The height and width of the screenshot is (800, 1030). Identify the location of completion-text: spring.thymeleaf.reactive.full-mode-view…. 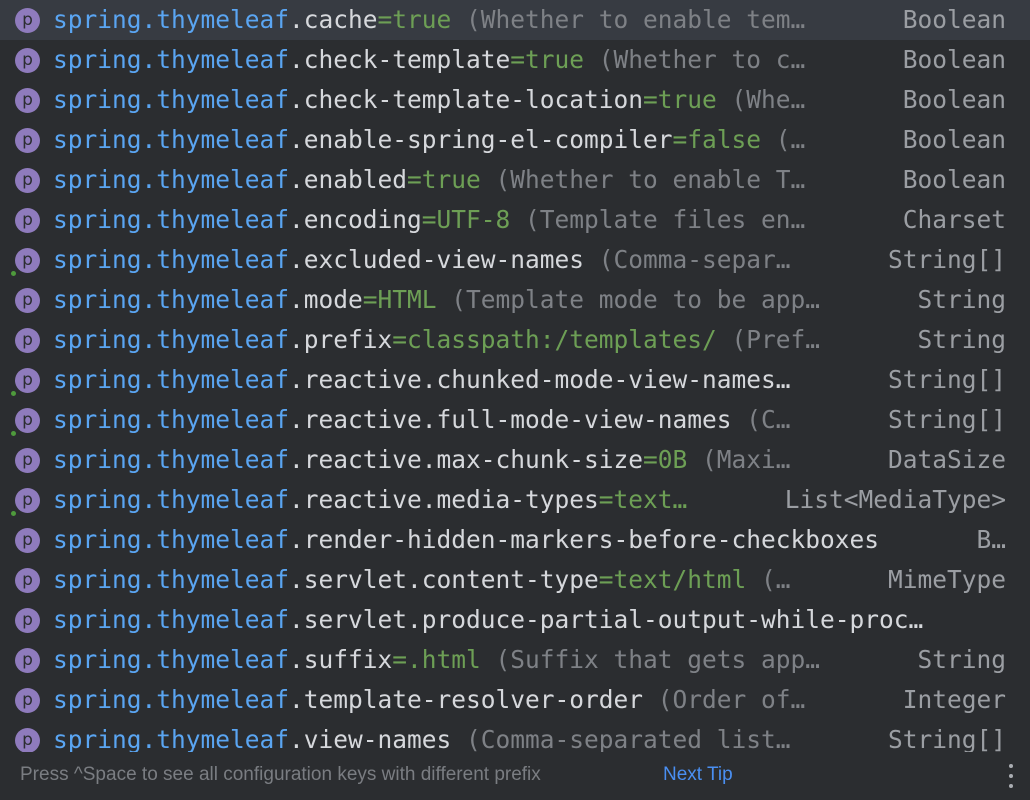
(422, 420).